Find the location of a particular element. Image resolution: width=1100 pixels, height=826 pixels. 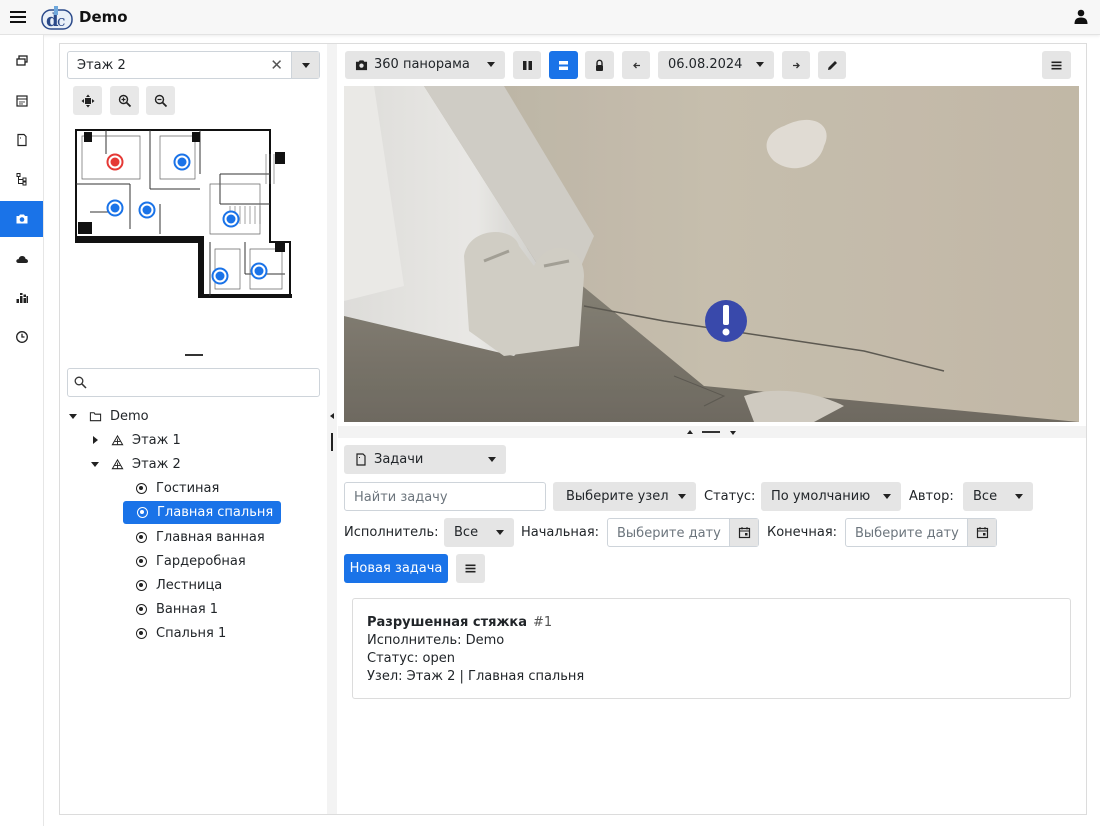

floor-select-dropdown-button is located at coordinates (305, 65).